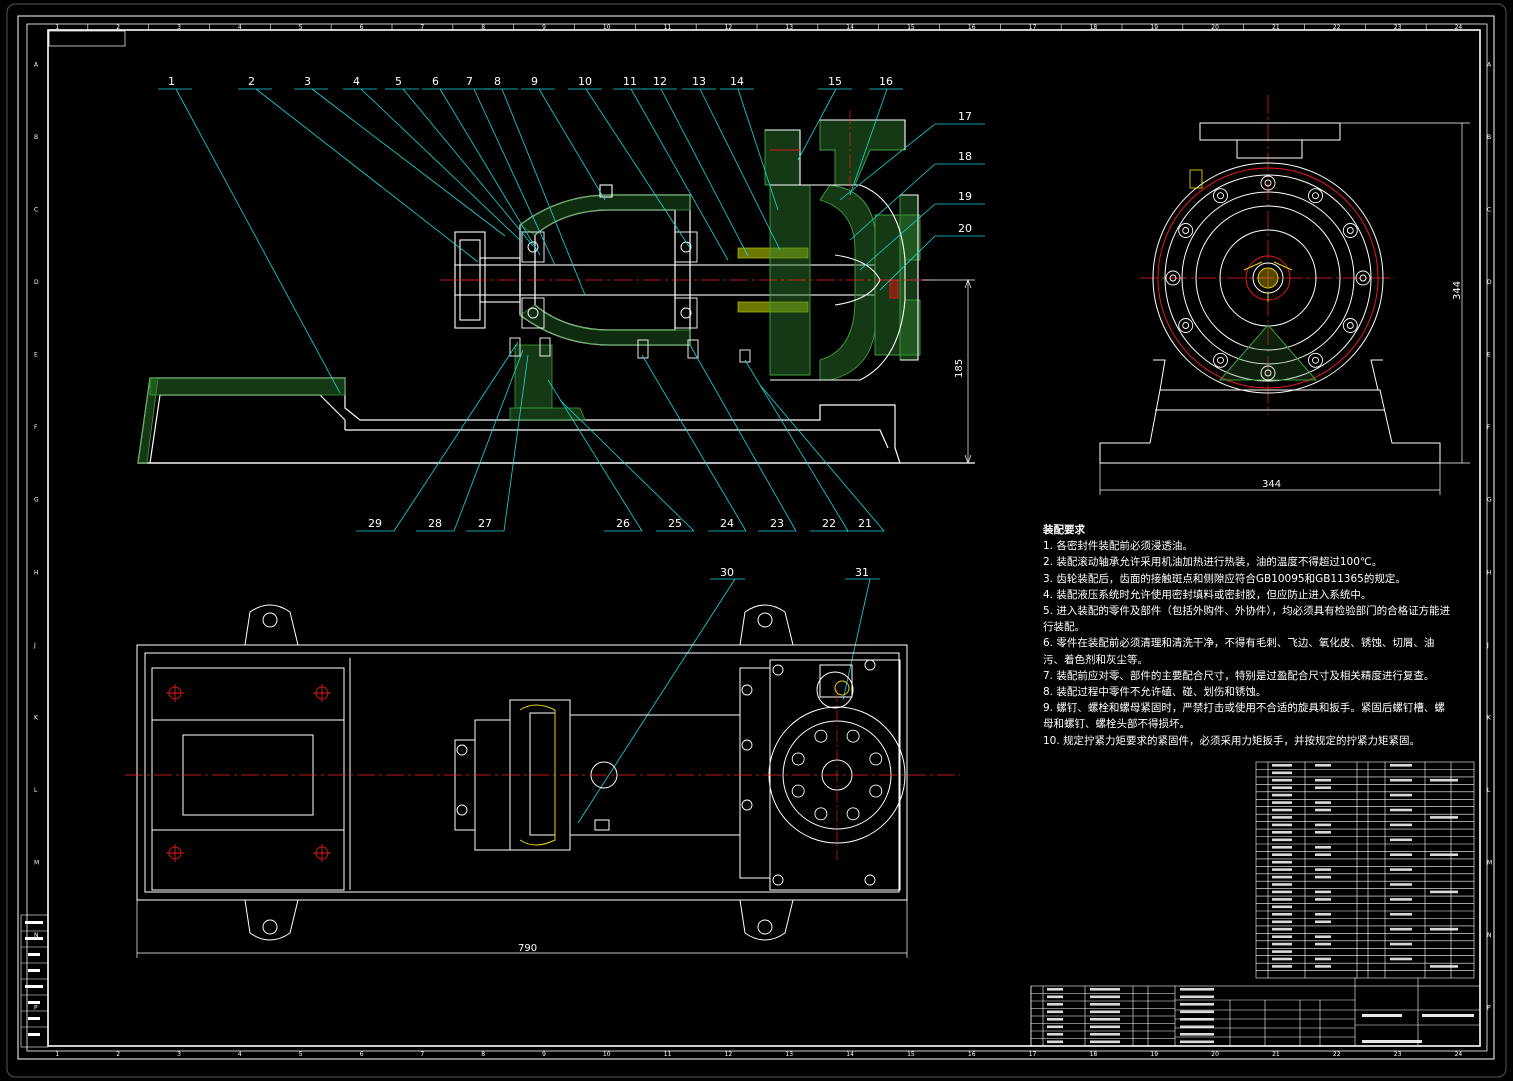 The image size is (1513, 1081). I want to click on assembly-note: 1. 各密封件装配前必须浸透油。, so click(1118, 546).